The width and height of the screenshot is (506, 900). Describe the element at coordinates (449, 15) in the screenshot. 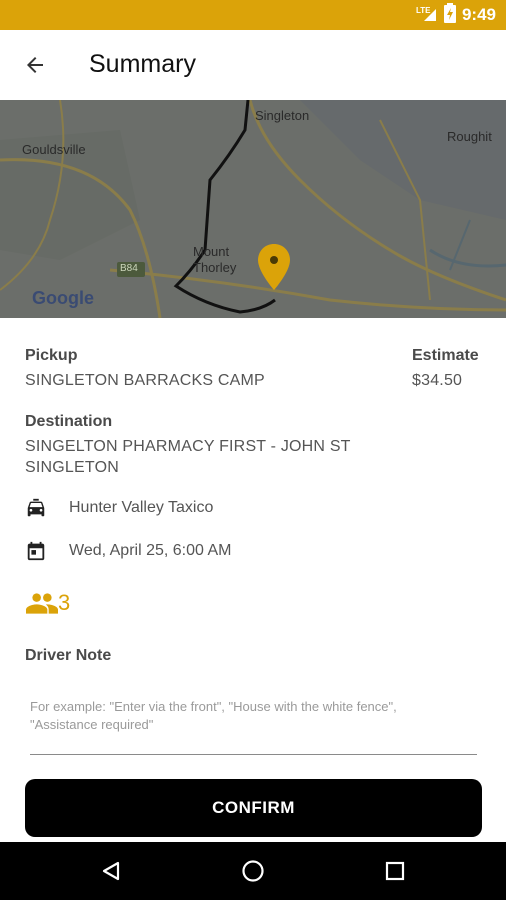

I see `battery-icon` at that location.